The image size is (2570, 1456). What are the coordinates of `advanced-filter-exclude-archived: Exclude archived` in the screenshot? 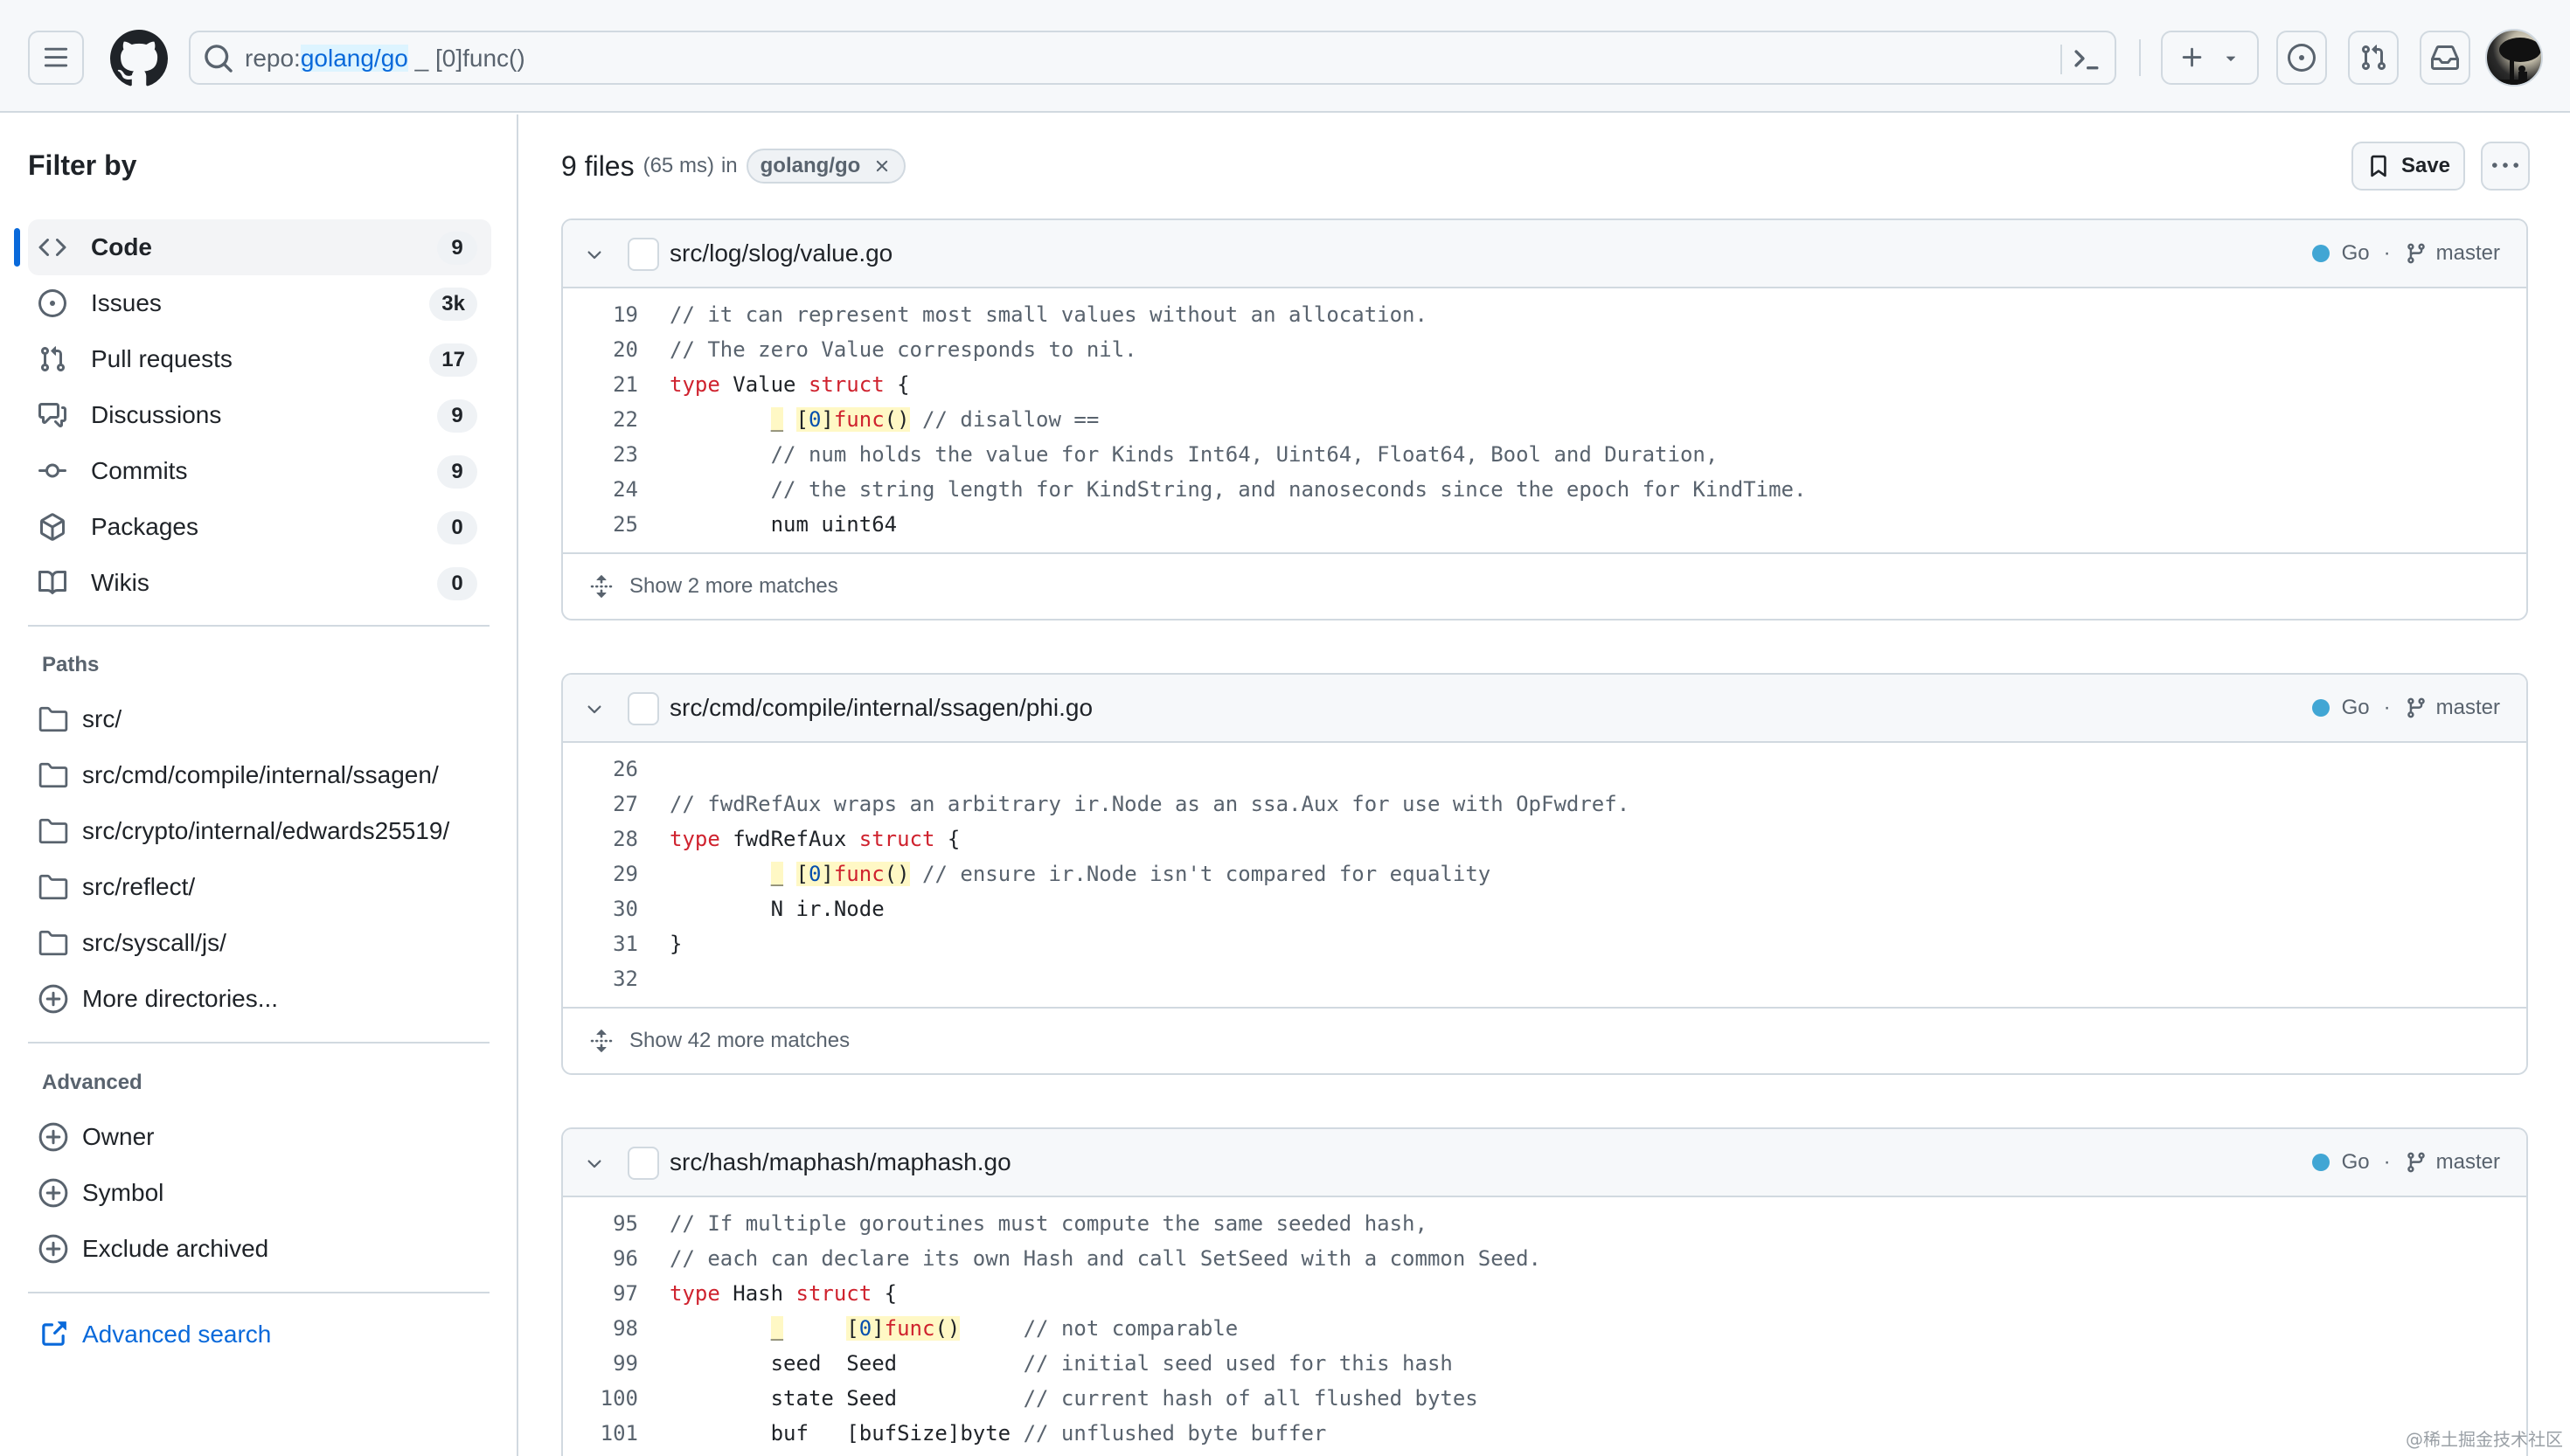 It's located at (153, 1248).